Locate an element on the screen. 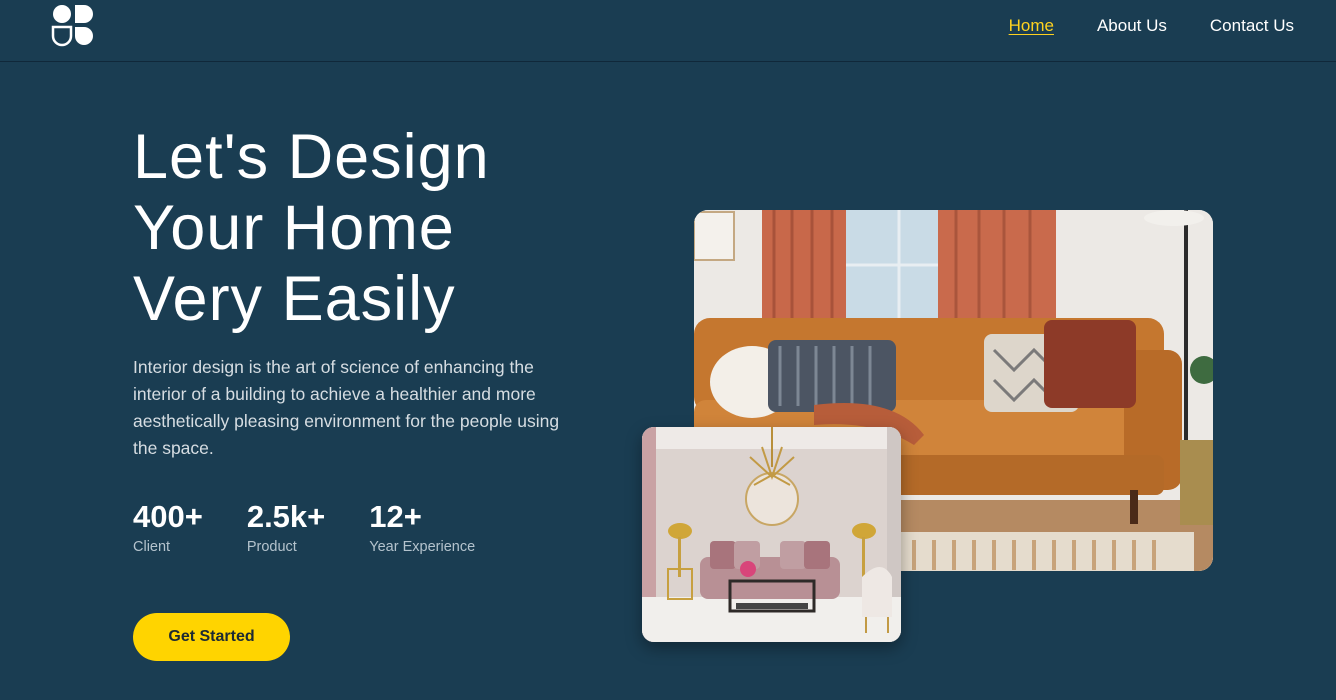  sitting-room-image is located at coordinates (771, 534).